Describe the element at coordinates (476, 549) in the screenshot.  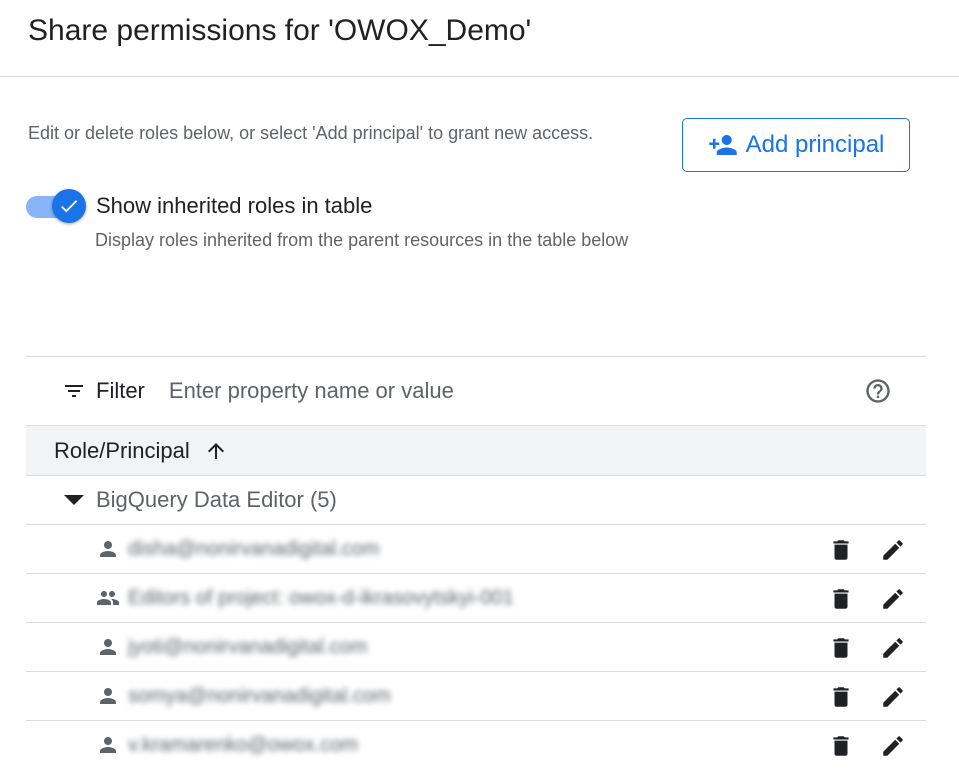
I see `table-row: disha@nonirvanadigital.com` at that location.